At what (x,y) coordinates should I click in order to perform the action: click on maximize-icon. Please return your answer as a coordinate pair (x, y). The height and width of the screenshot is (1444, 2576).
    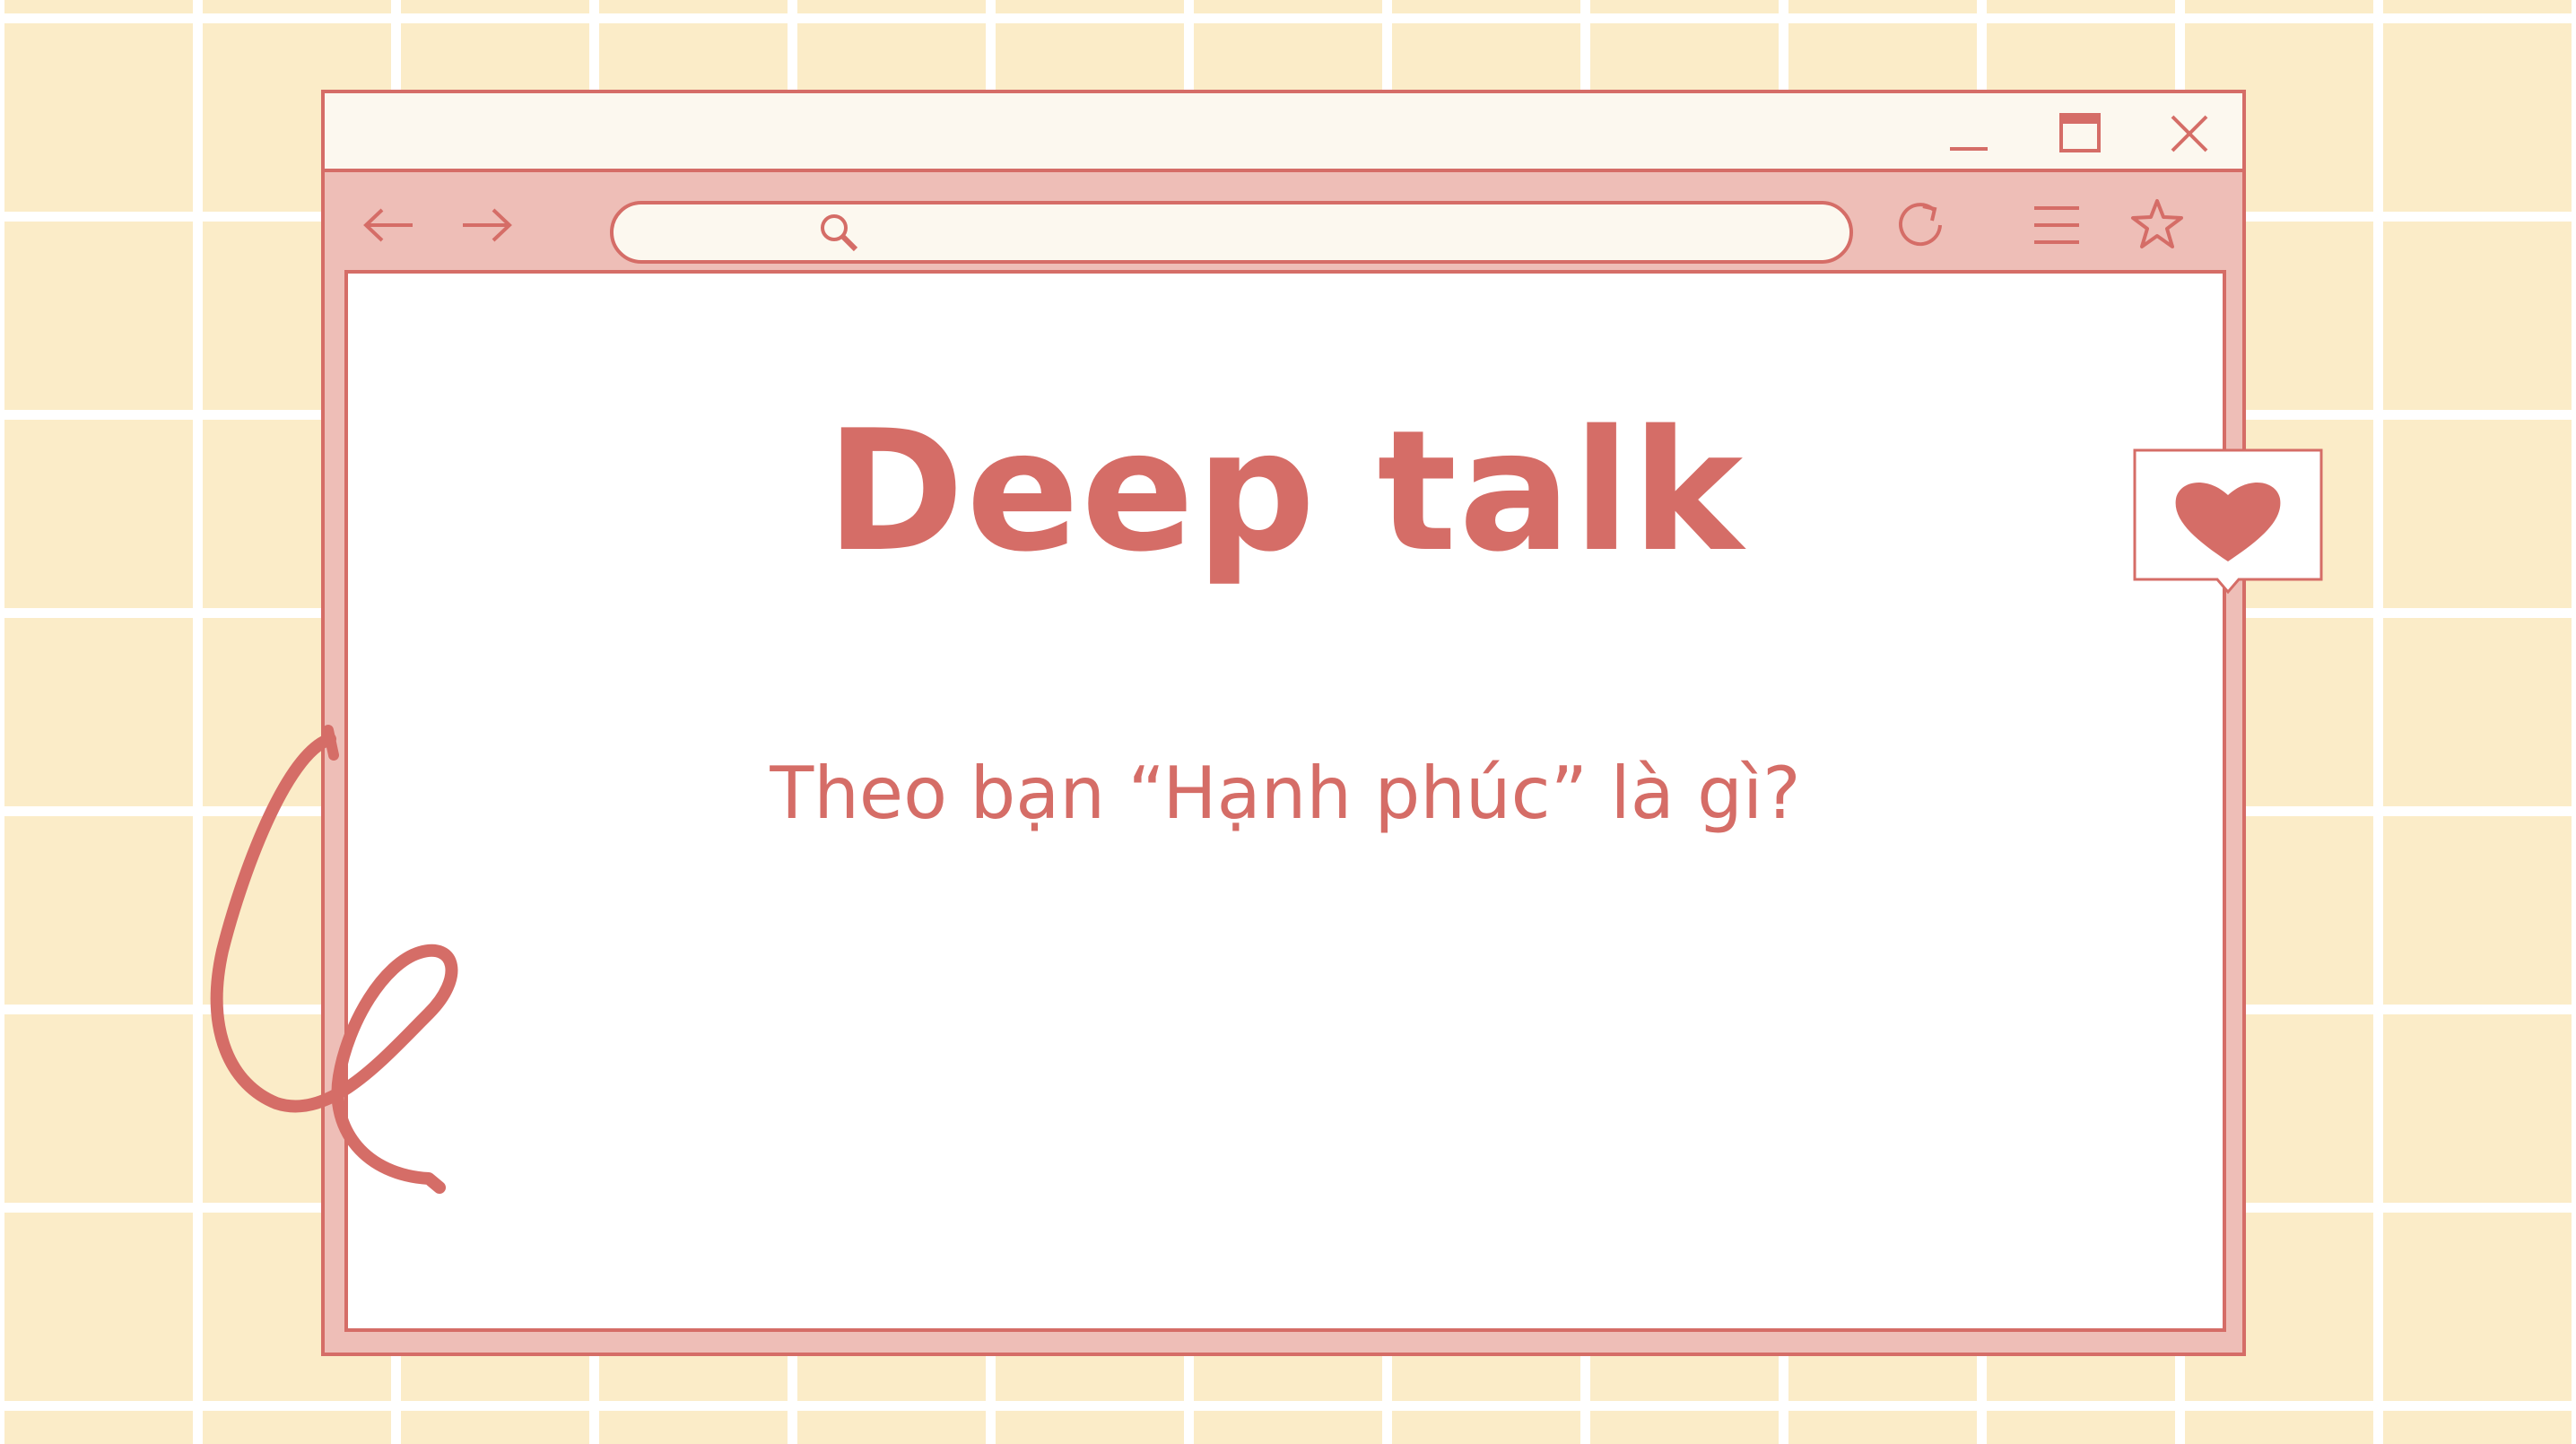
    Looking at the image, I should click on (2080, 133).